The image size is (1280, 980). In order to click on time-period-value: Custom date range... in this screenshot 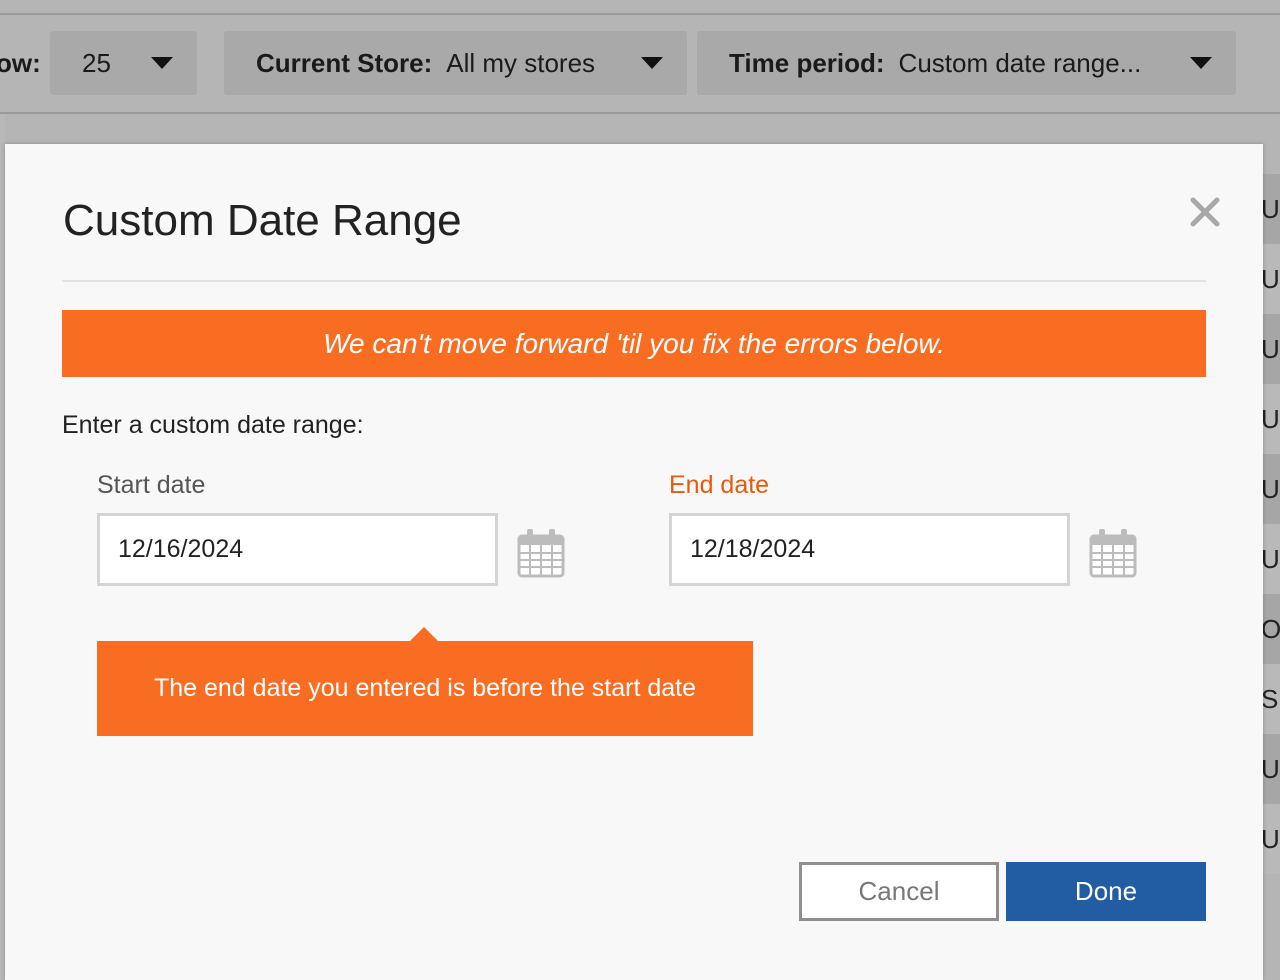, I will do `click(1020, 62)`.